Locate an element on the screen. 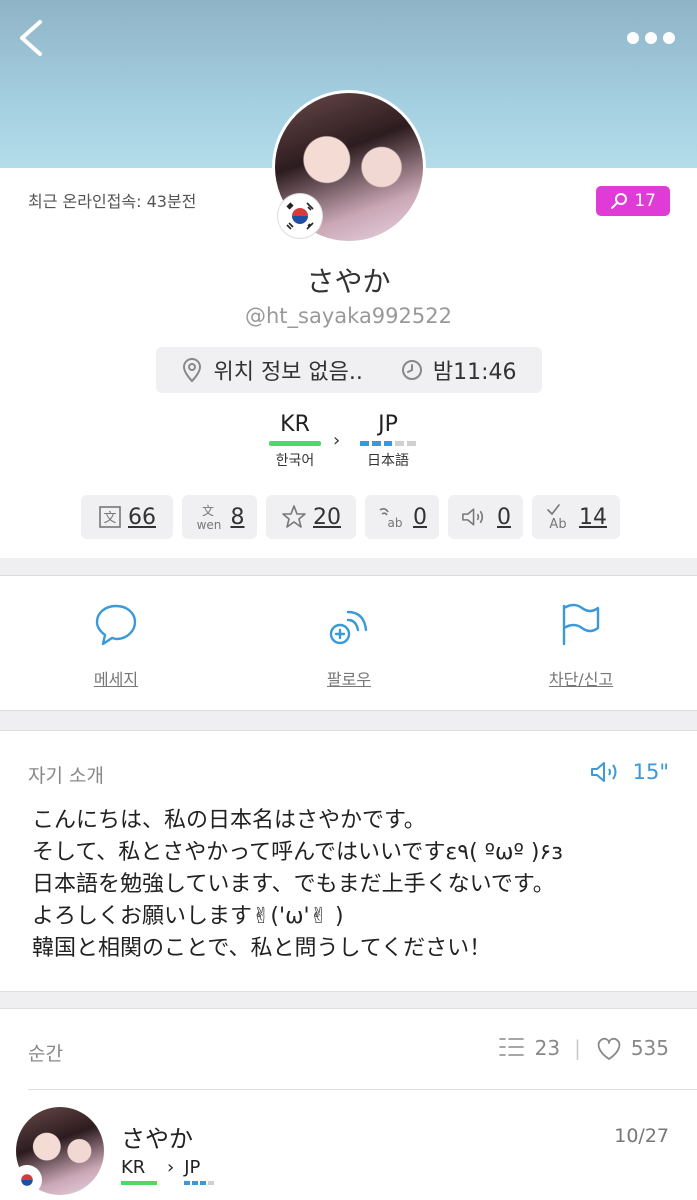 Image resolution: width=697 pixels, height=1200 pixels. pin-badge: 17 is located at coordinates (633, 201).